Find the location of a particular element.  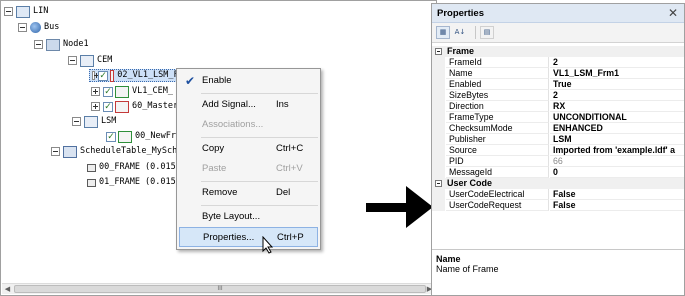

menu-item-add-signal: Add Signal... Ins is located at coordinates (248, 105).